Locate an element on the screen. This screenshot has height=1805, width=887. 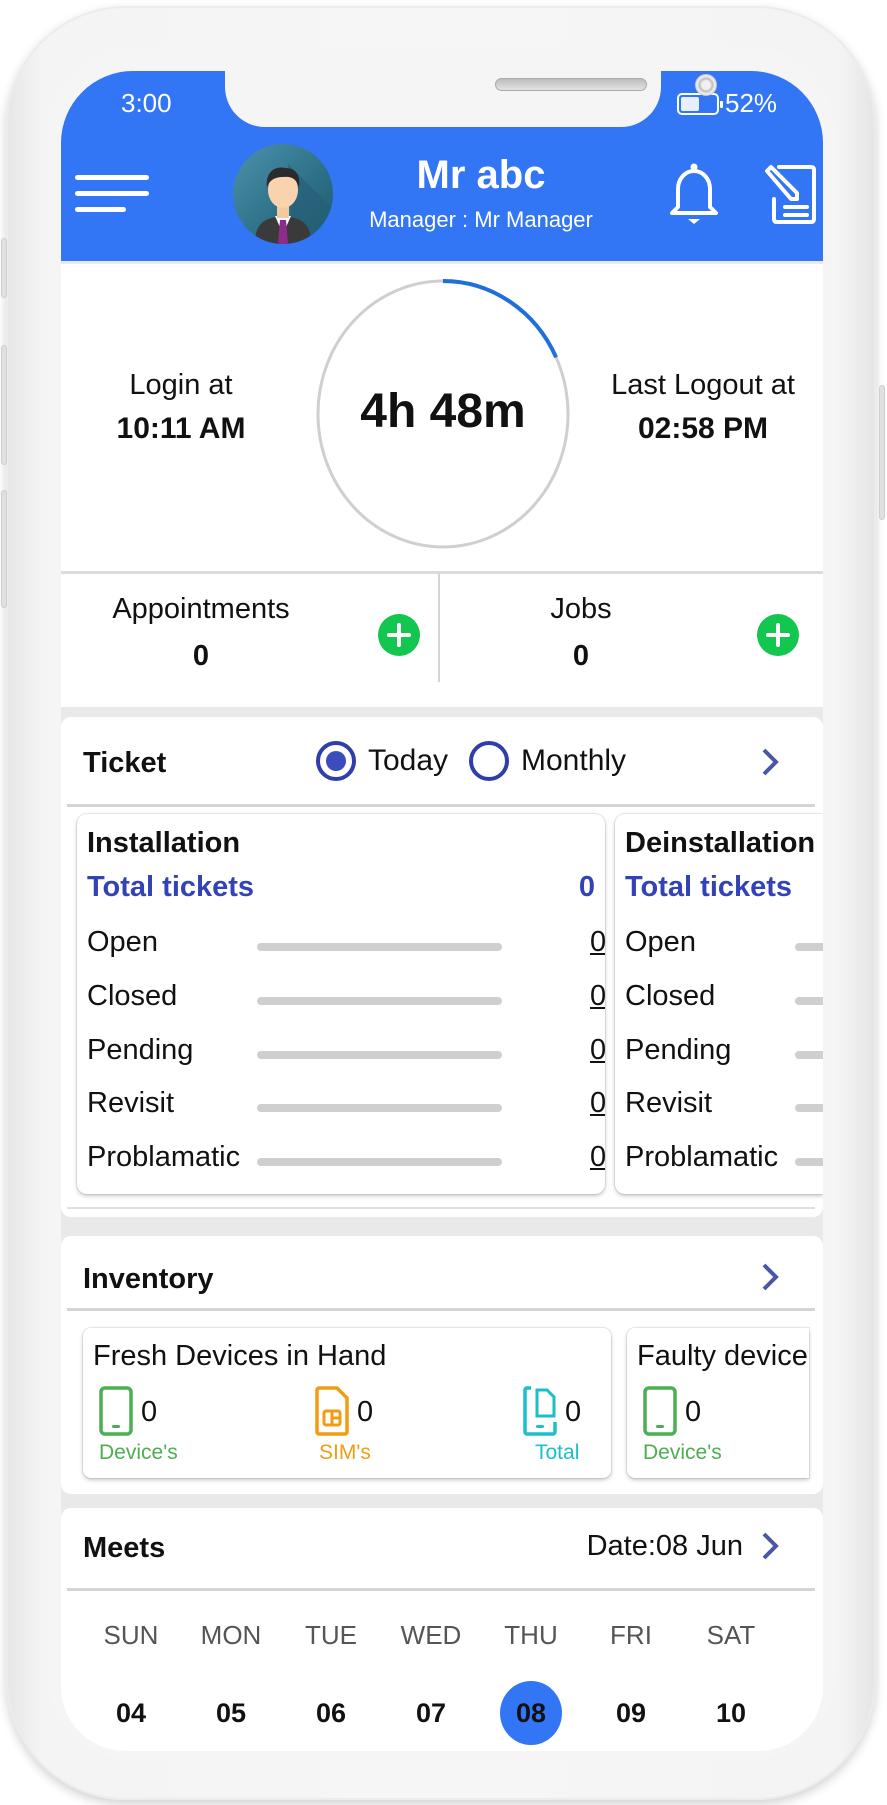
total-tickets-label: Total tickets is located at coordinates (171, 887).